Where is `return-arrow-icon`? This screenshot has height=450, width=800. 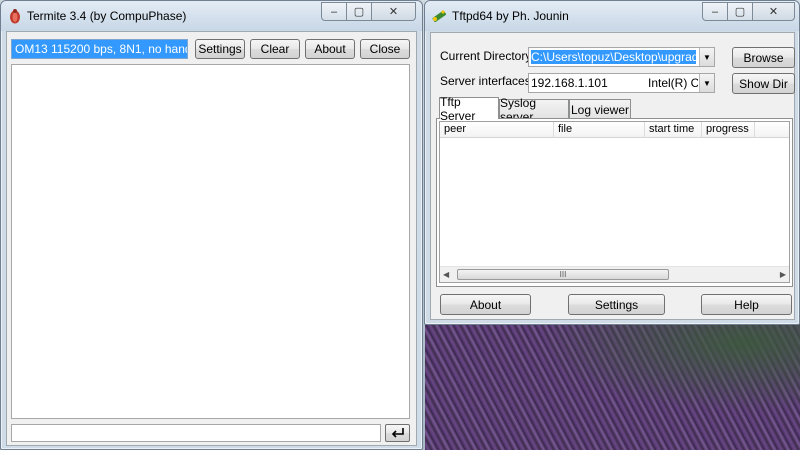 return-arrow-icon is located at coordinates (397, 433).